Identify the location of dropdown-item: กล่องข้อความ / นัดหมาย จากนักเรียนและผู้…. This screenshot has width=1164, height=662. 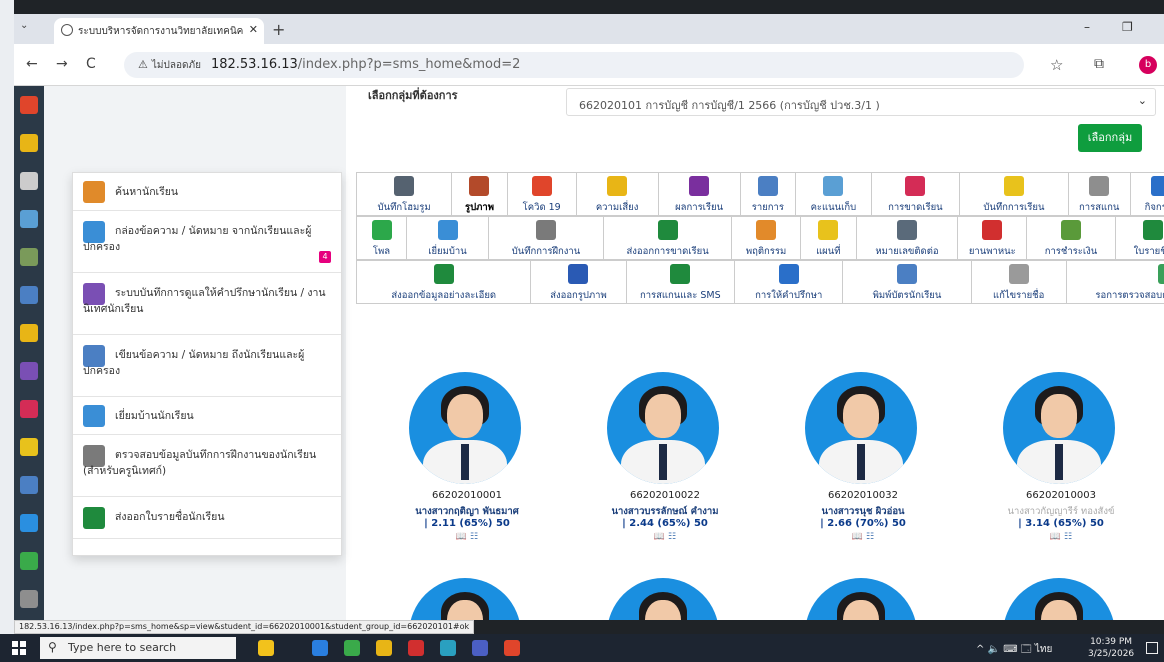
(207, 242).